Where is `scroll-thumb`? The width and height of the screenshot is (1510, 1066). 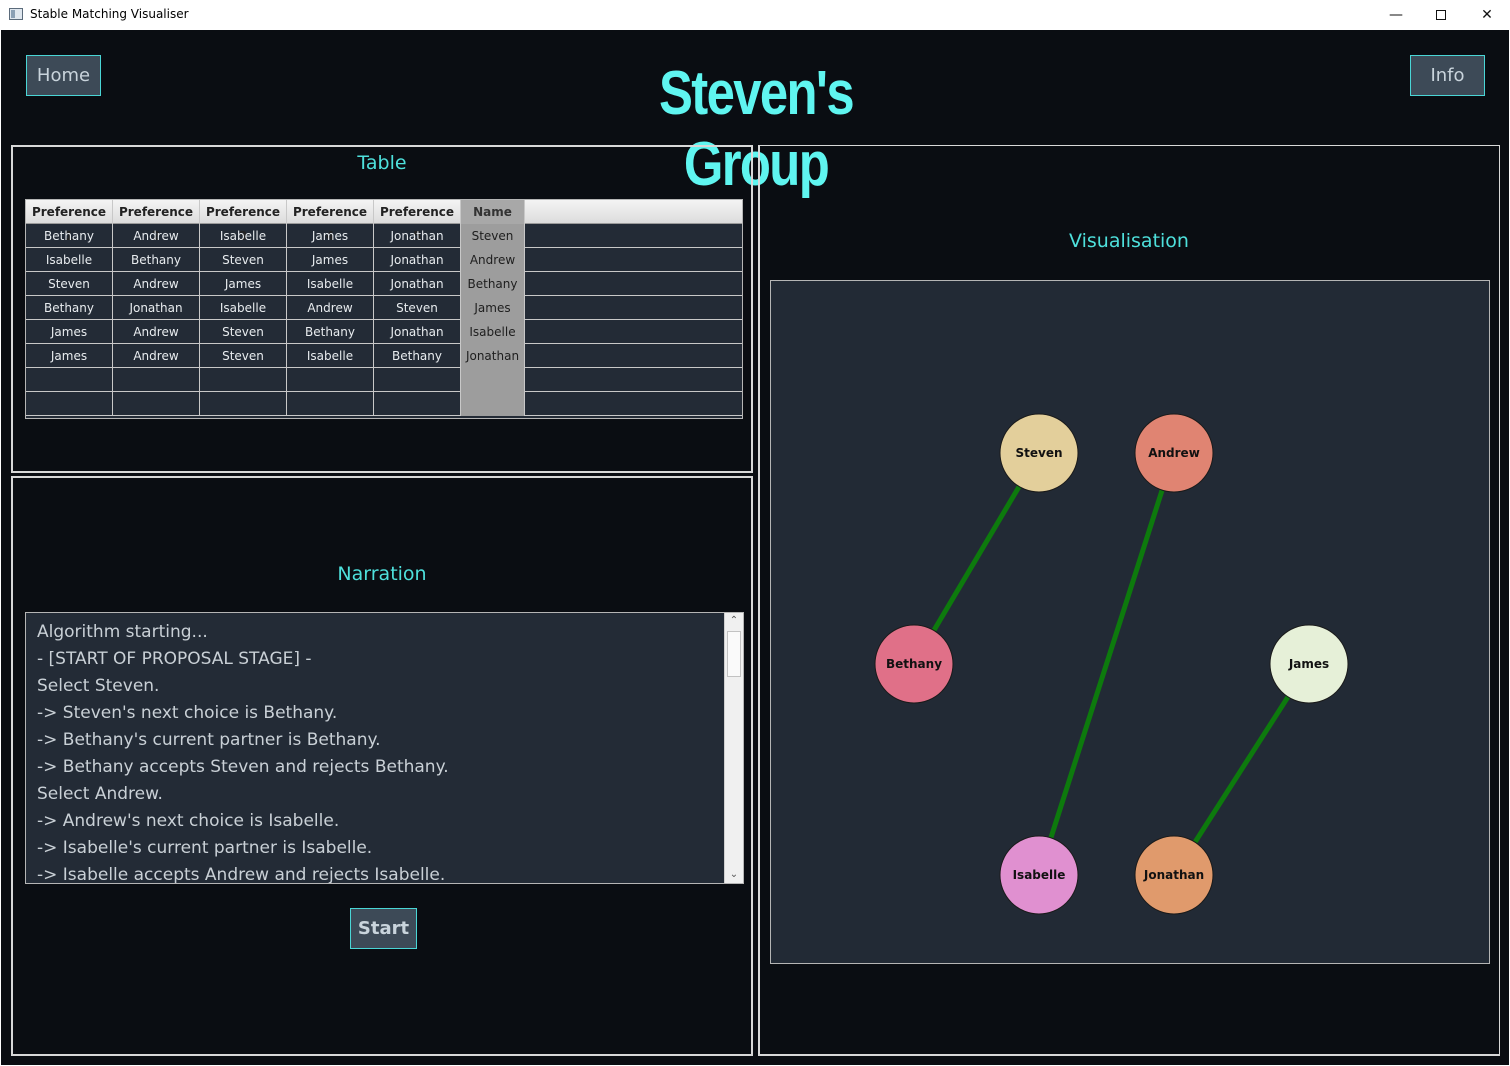
scroll-thumb is located at coordinates (734, 654).